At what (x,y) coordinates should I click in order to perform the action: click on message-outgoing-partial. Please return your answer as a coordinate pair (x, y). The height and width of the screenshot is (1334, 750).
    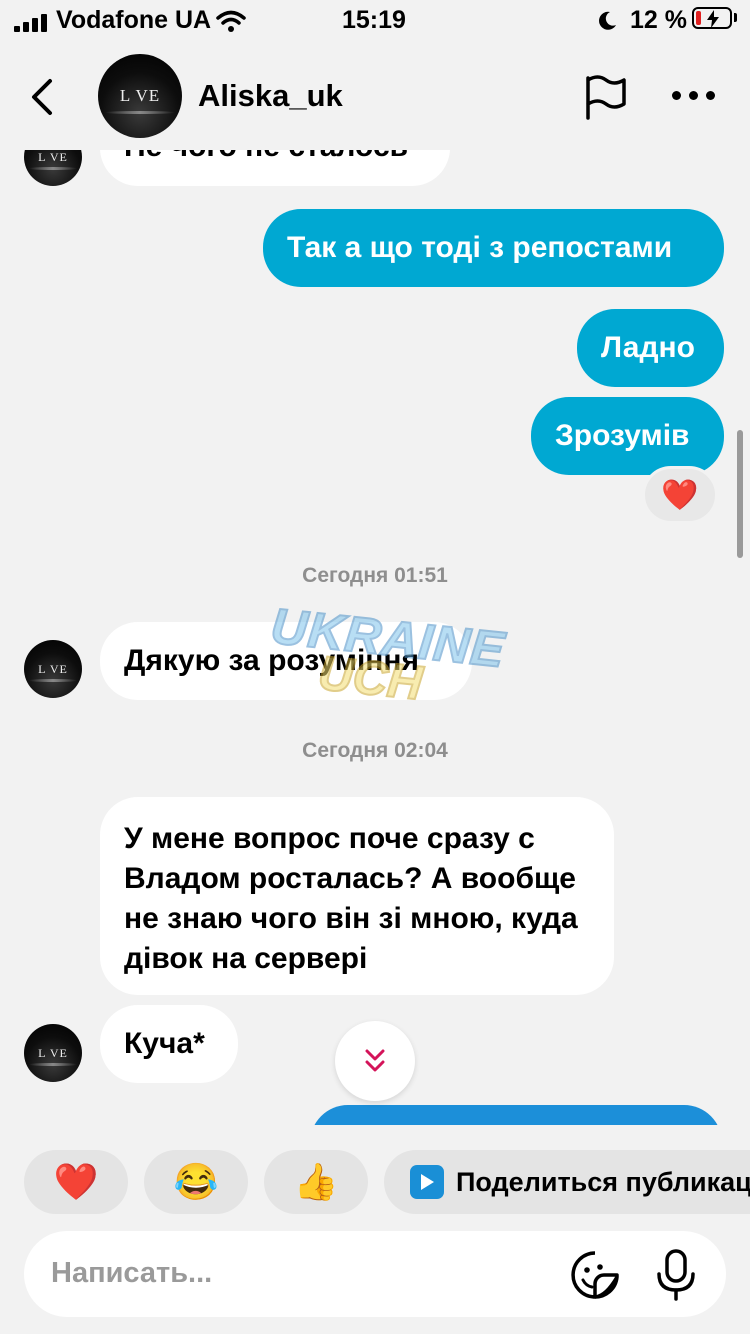
    Looking at the image, I should click on (516, 1115).